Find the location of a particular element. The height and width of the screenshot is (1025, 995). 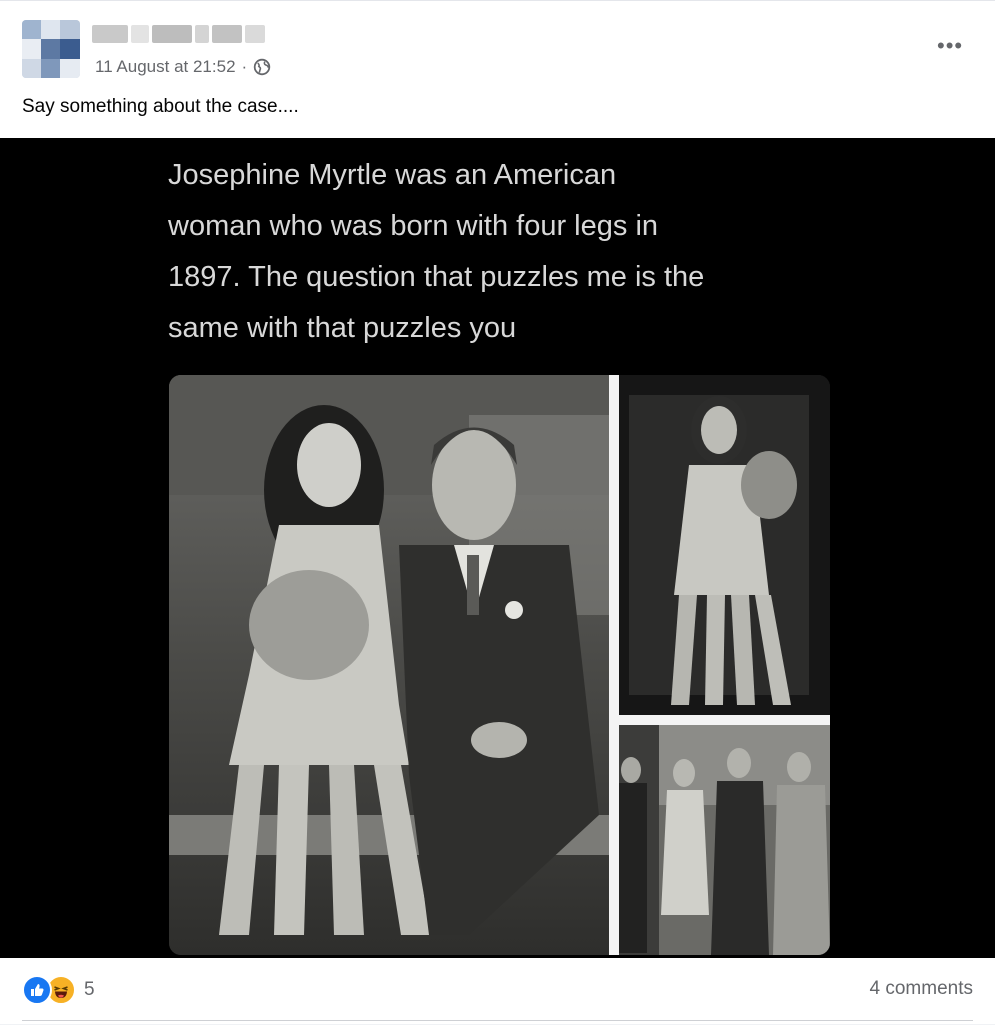

comments-link: 4 comments is located at coordinates (921, 989).